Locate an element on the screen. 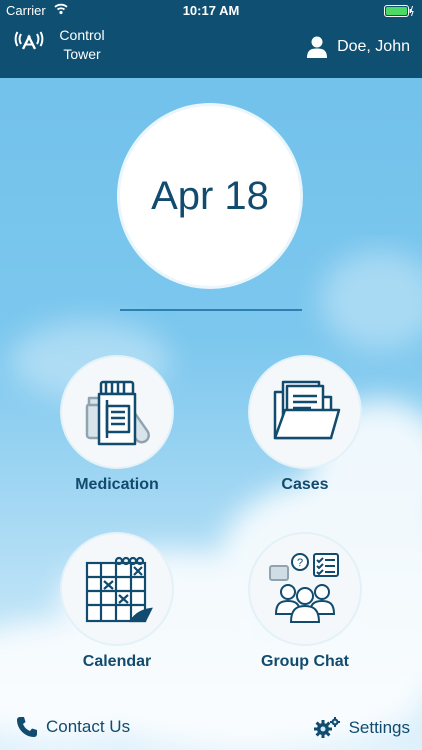 This screenshot has width=422, height=750. app-header: Control Tower Doe, John is located at coordinates (211, 50).